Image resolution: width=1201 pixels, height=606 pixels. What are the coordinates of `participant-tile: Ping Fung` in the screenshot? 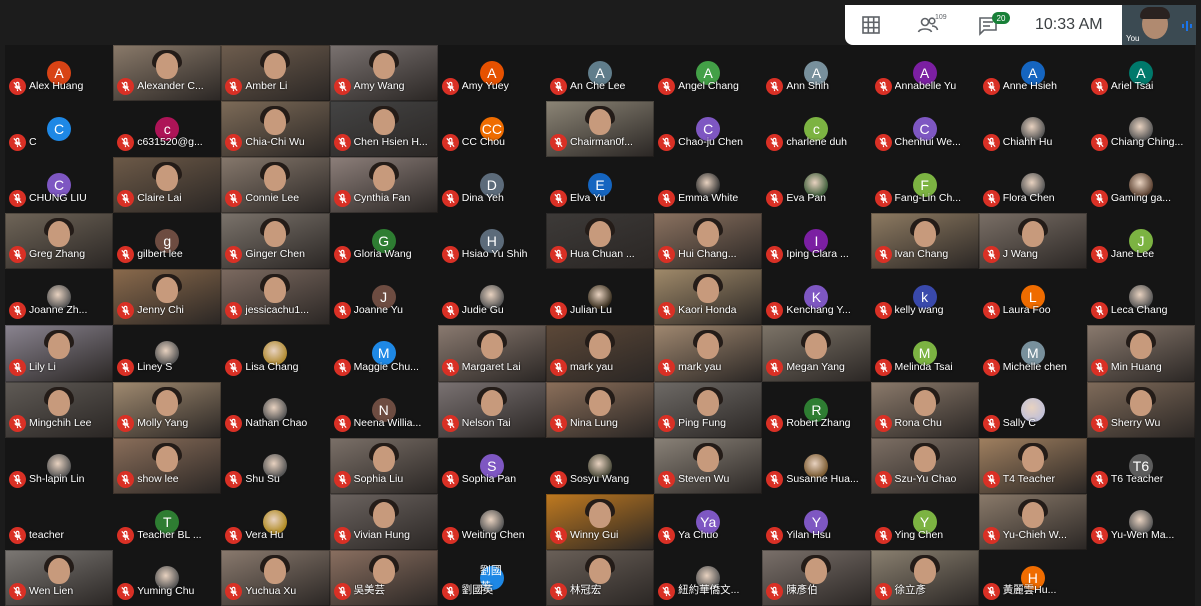 It's located at (708, 409).